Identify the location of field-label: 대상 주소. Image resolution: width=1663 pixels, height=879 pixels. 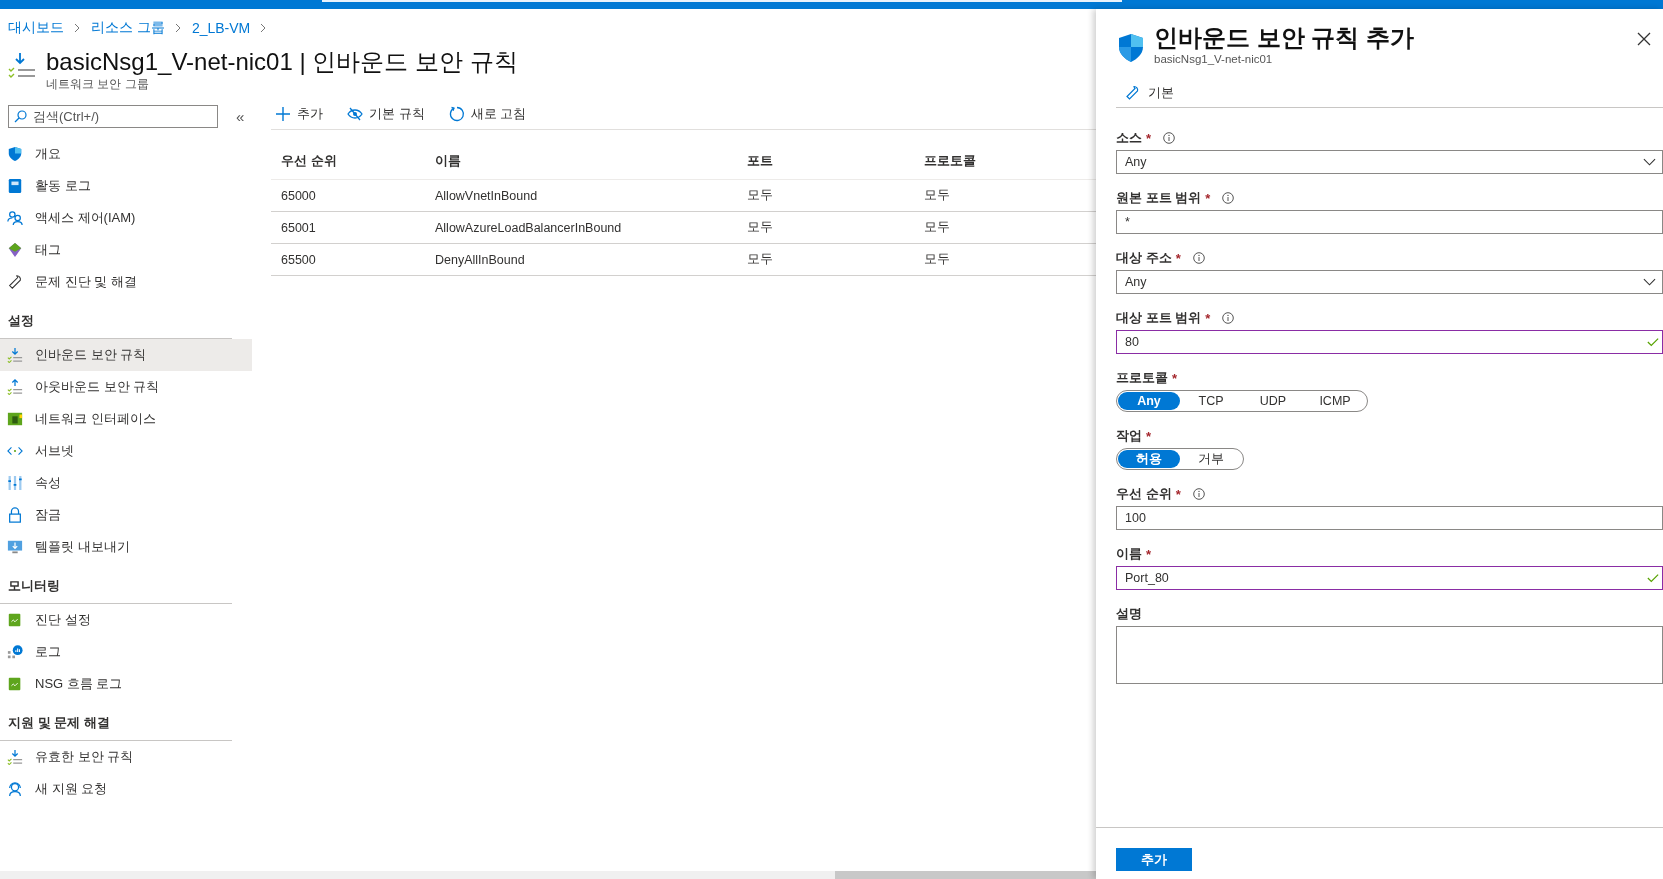
(1144, 258).